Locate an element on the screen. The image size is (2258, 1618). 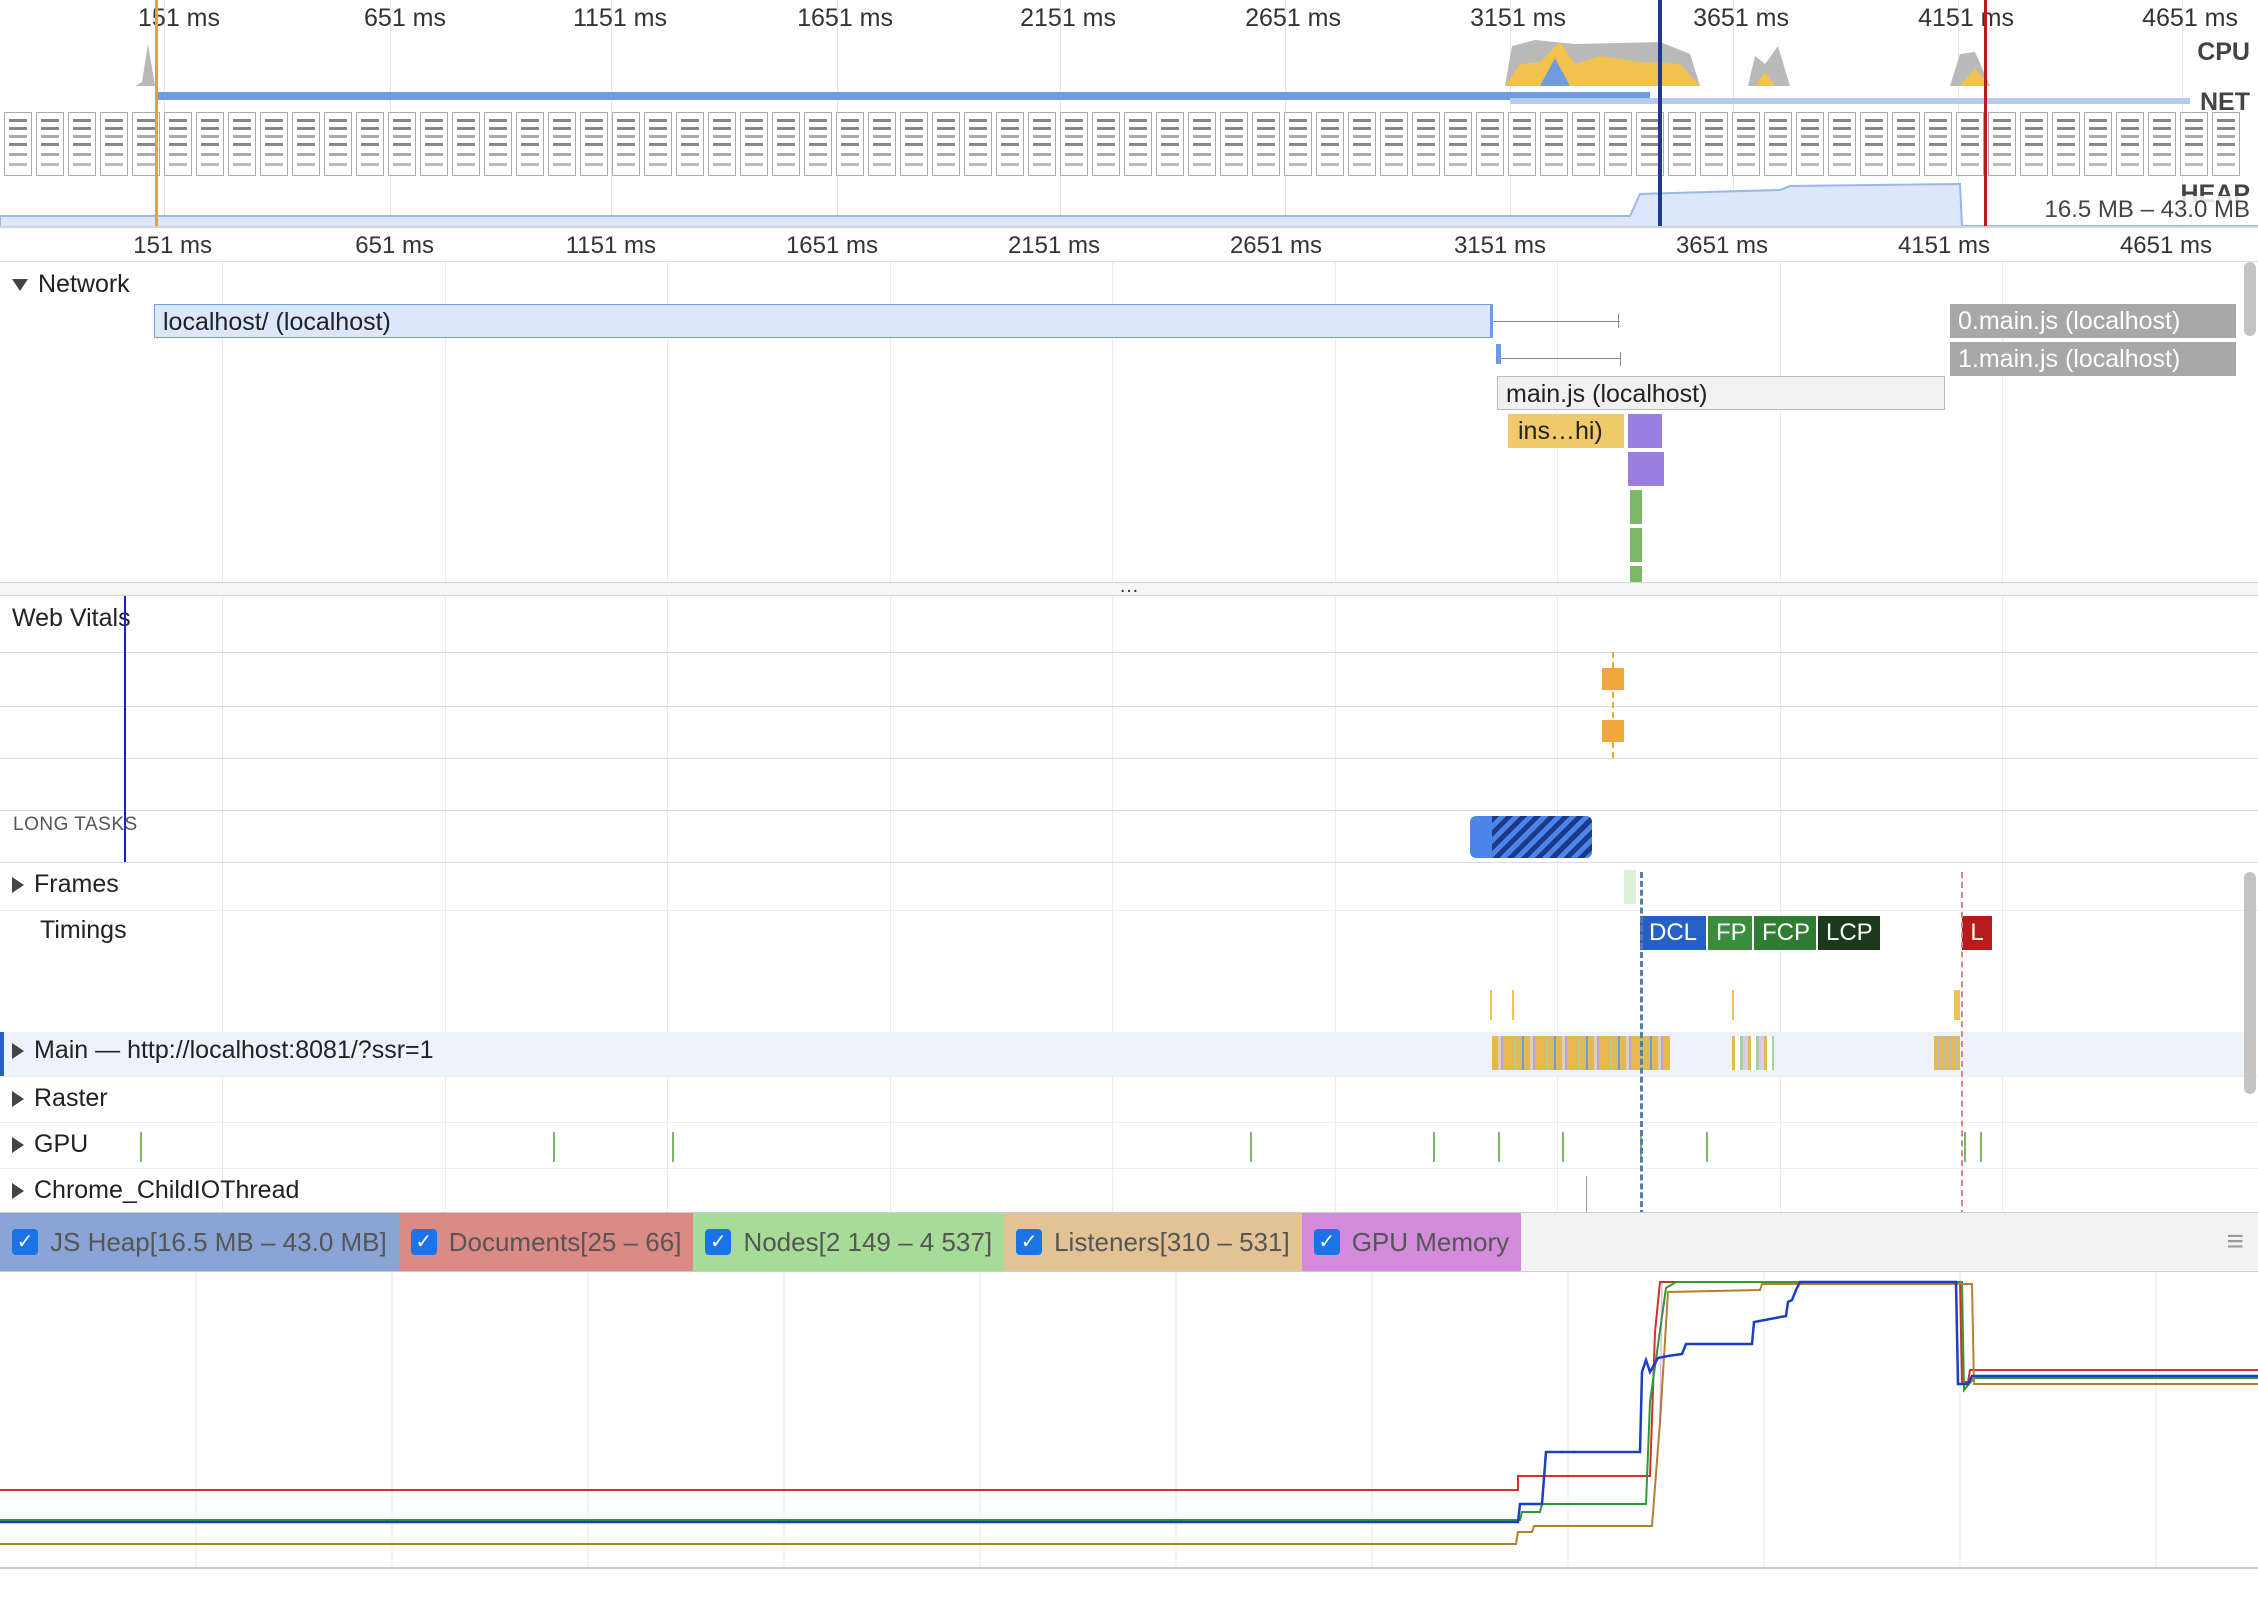
network-track-header: Network is located at coordinates (71, 284).